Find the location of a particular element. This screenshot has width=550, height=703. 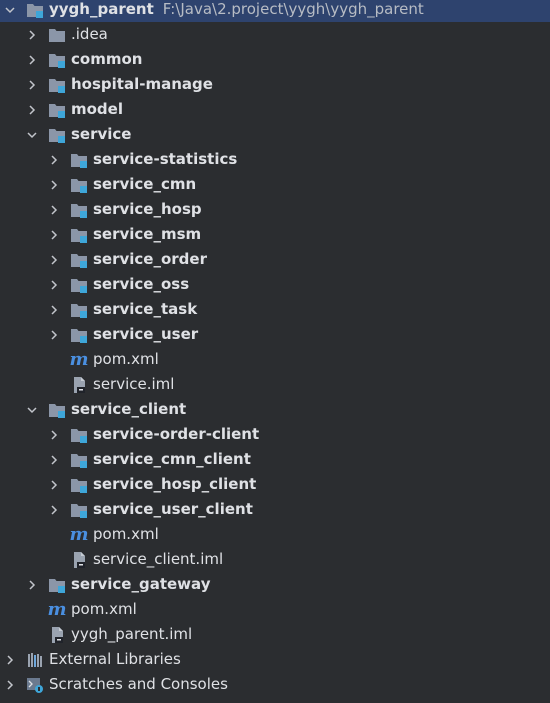

tree-row-label: service-order-client is located at coordinates (176, 434).